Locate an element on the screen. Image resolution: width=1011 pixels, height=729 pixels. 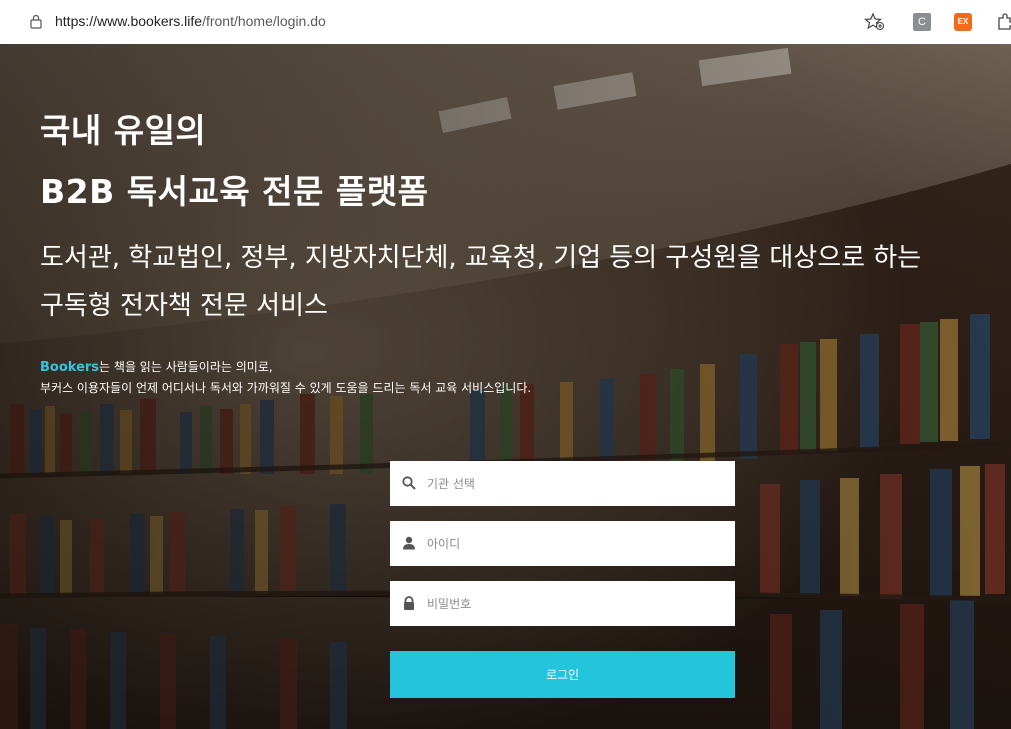
user-id-input is located at coordinates (577, 543).